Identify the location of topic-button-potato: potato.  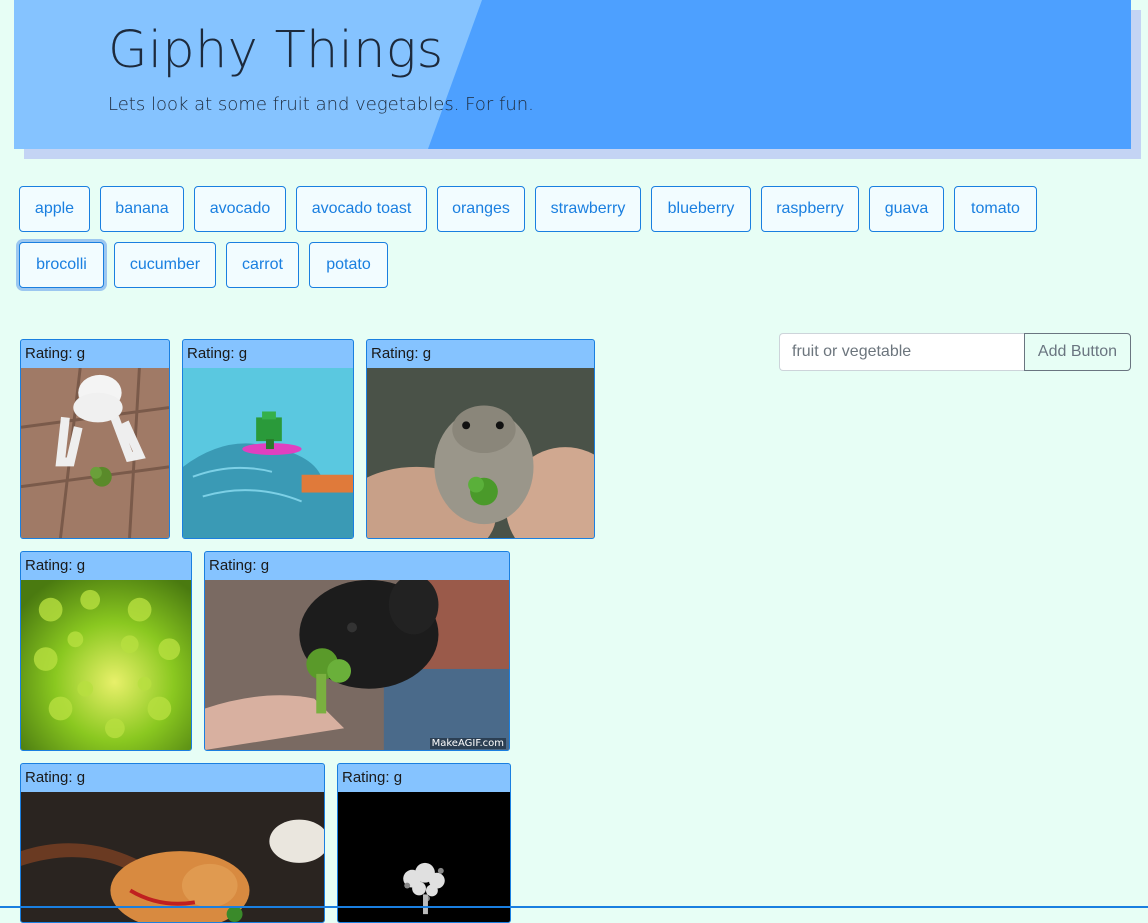
(348, 265).